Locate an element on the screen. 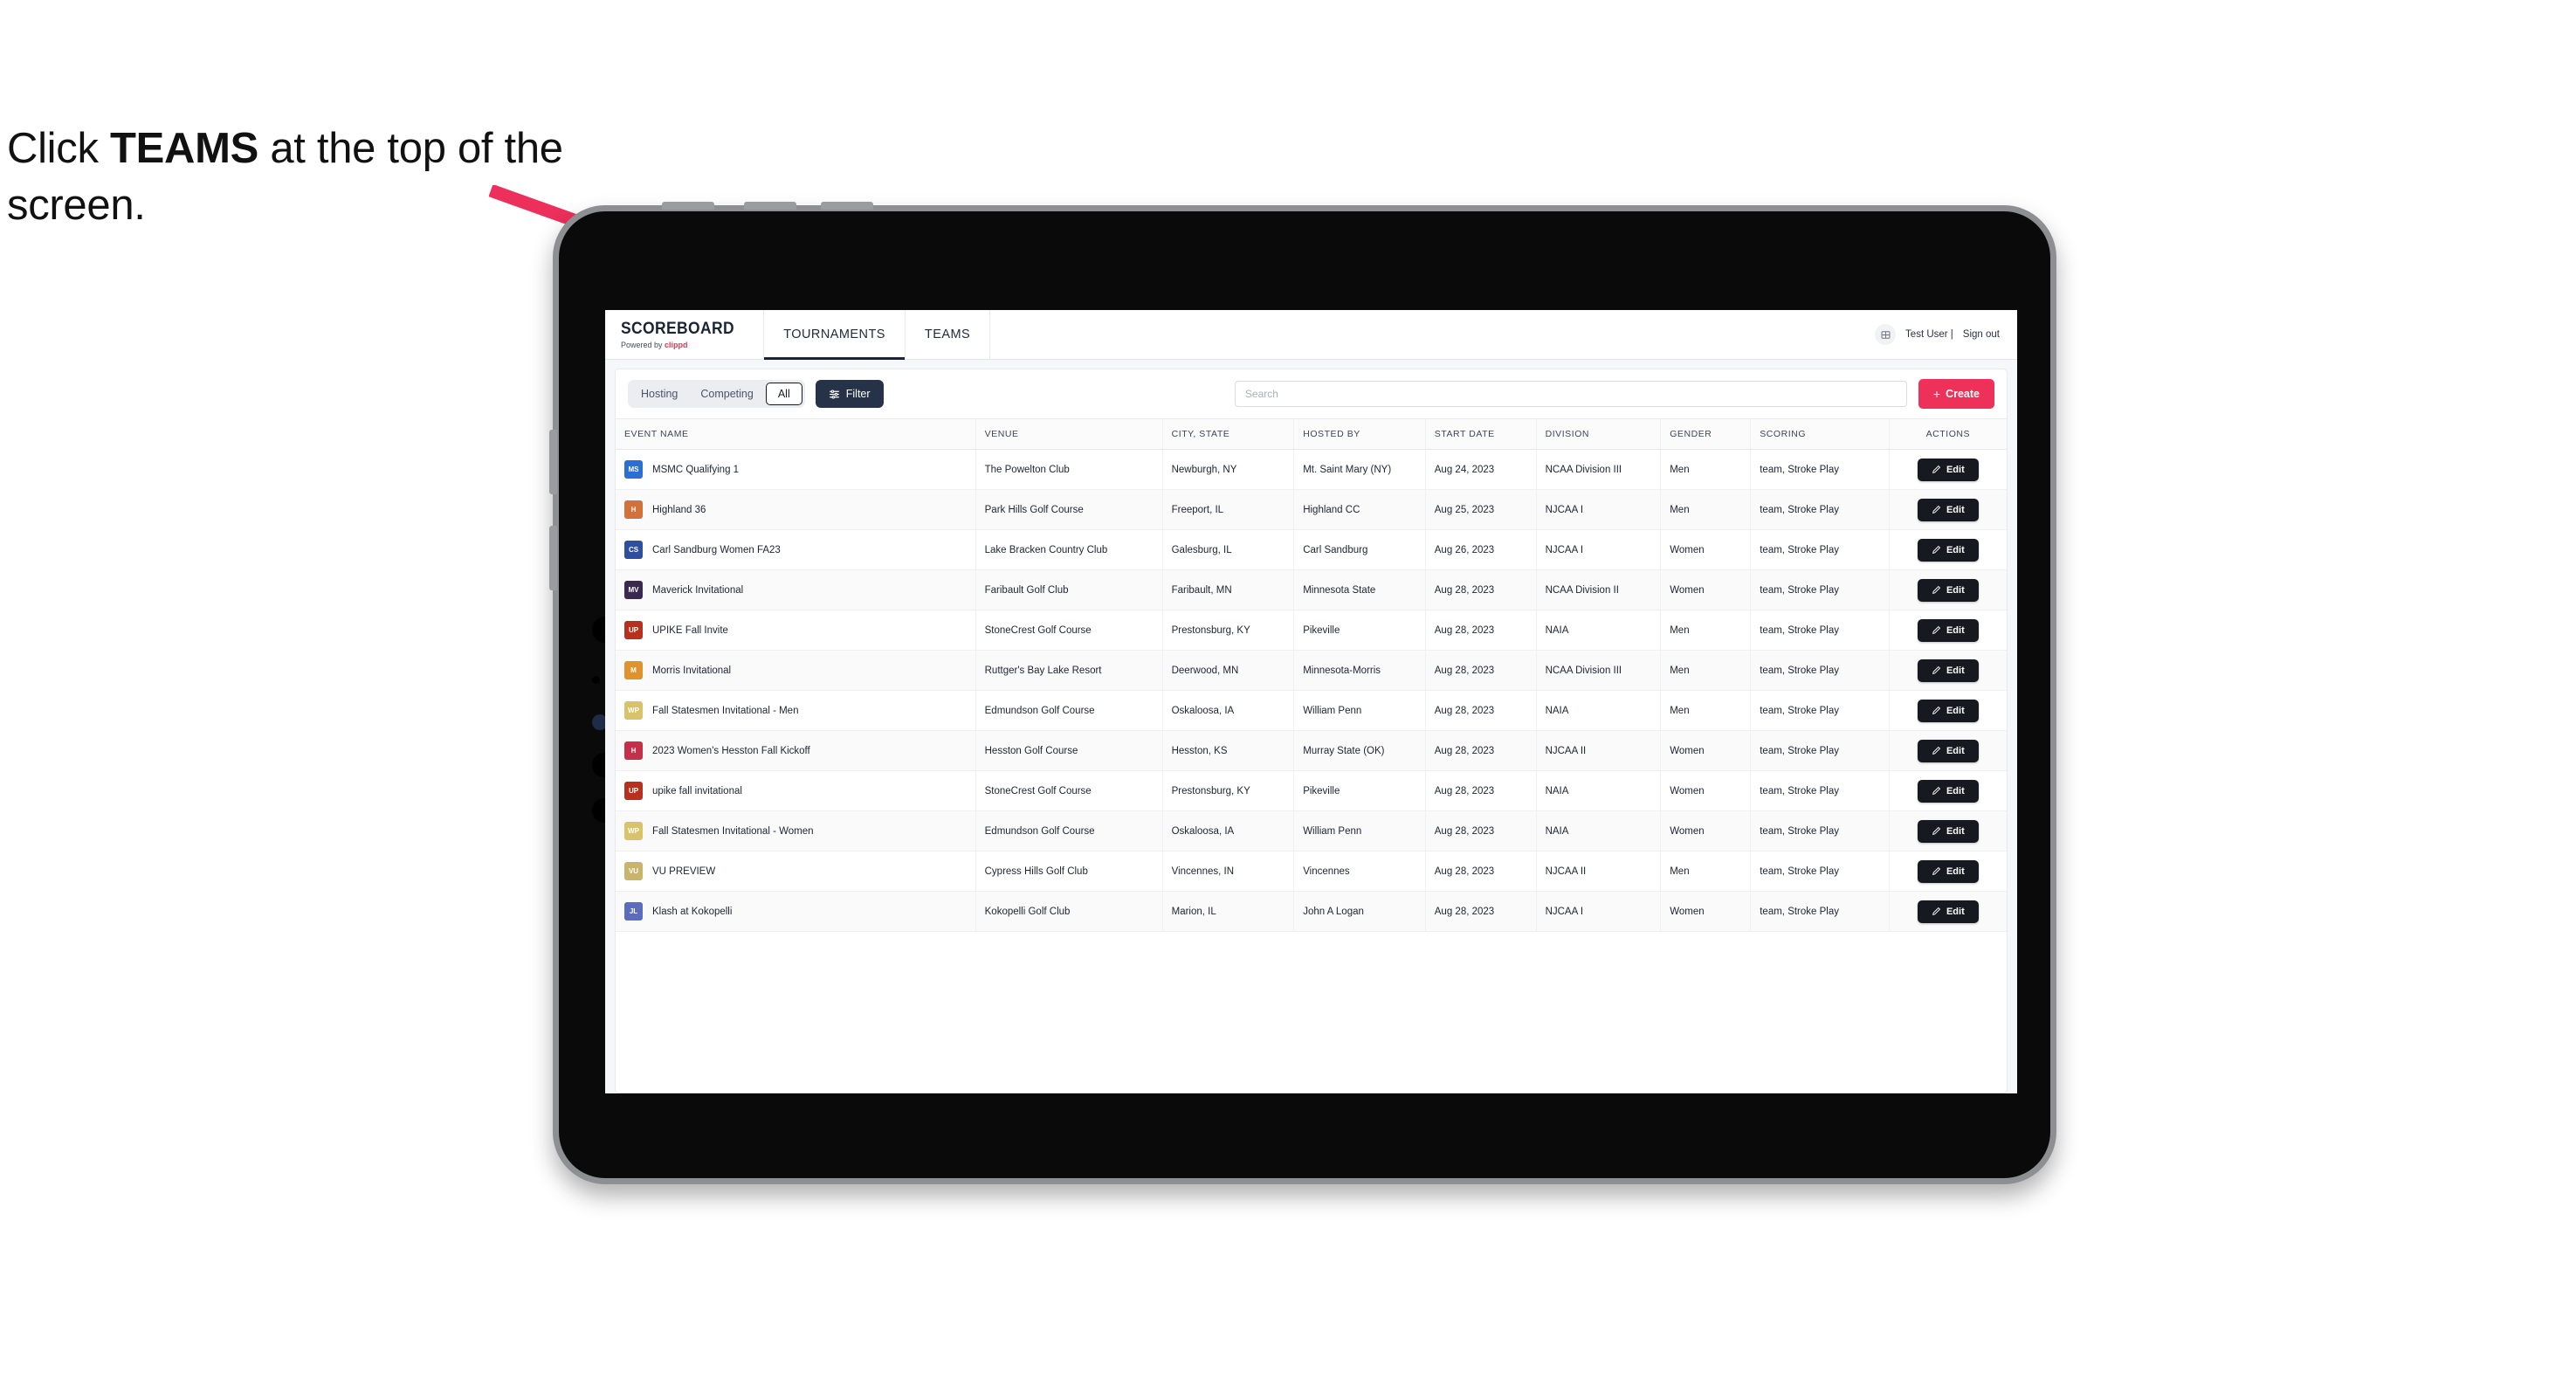 This screenshot has height=1386, width=2576. cell-venue: Cypress Hills Golf Club is located at coordinates (1069, 871).